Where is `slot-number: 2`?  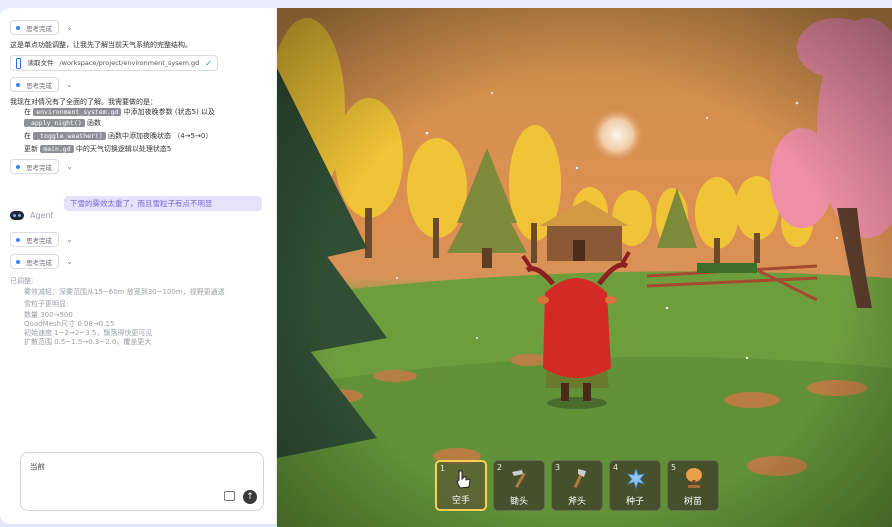
slot-number: 2 is located at coordinates (500, 467).